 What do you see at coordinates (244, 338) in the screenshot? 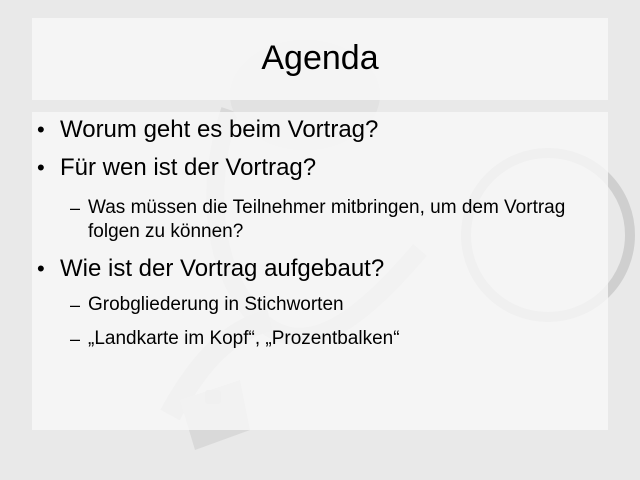
I see `list-item-text: „Landkarte im Kopf“, „Prozentbalken“` at bounding box center [244, 338].